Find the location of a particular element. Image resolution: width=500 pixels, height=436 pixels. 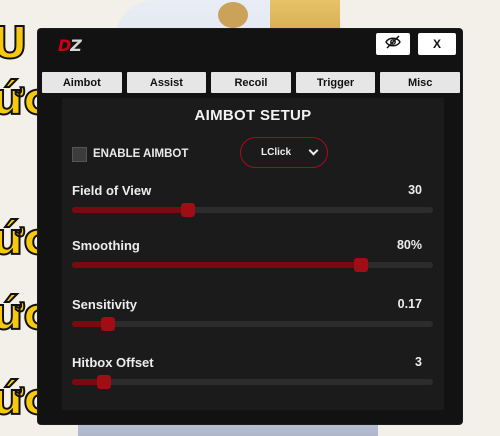

tab-trigger: Trigger is located at coordinates (335, 82).